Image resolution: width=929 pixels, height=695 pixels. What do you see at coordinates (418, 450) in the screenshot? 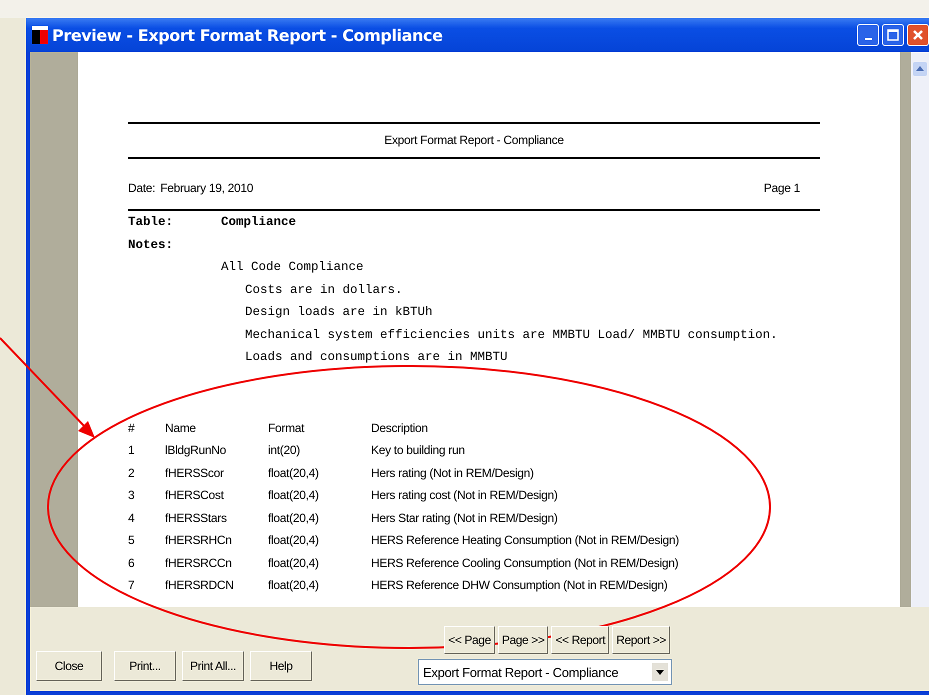
I see `table-cell: Key to building run` at bounding box center [418, 450].